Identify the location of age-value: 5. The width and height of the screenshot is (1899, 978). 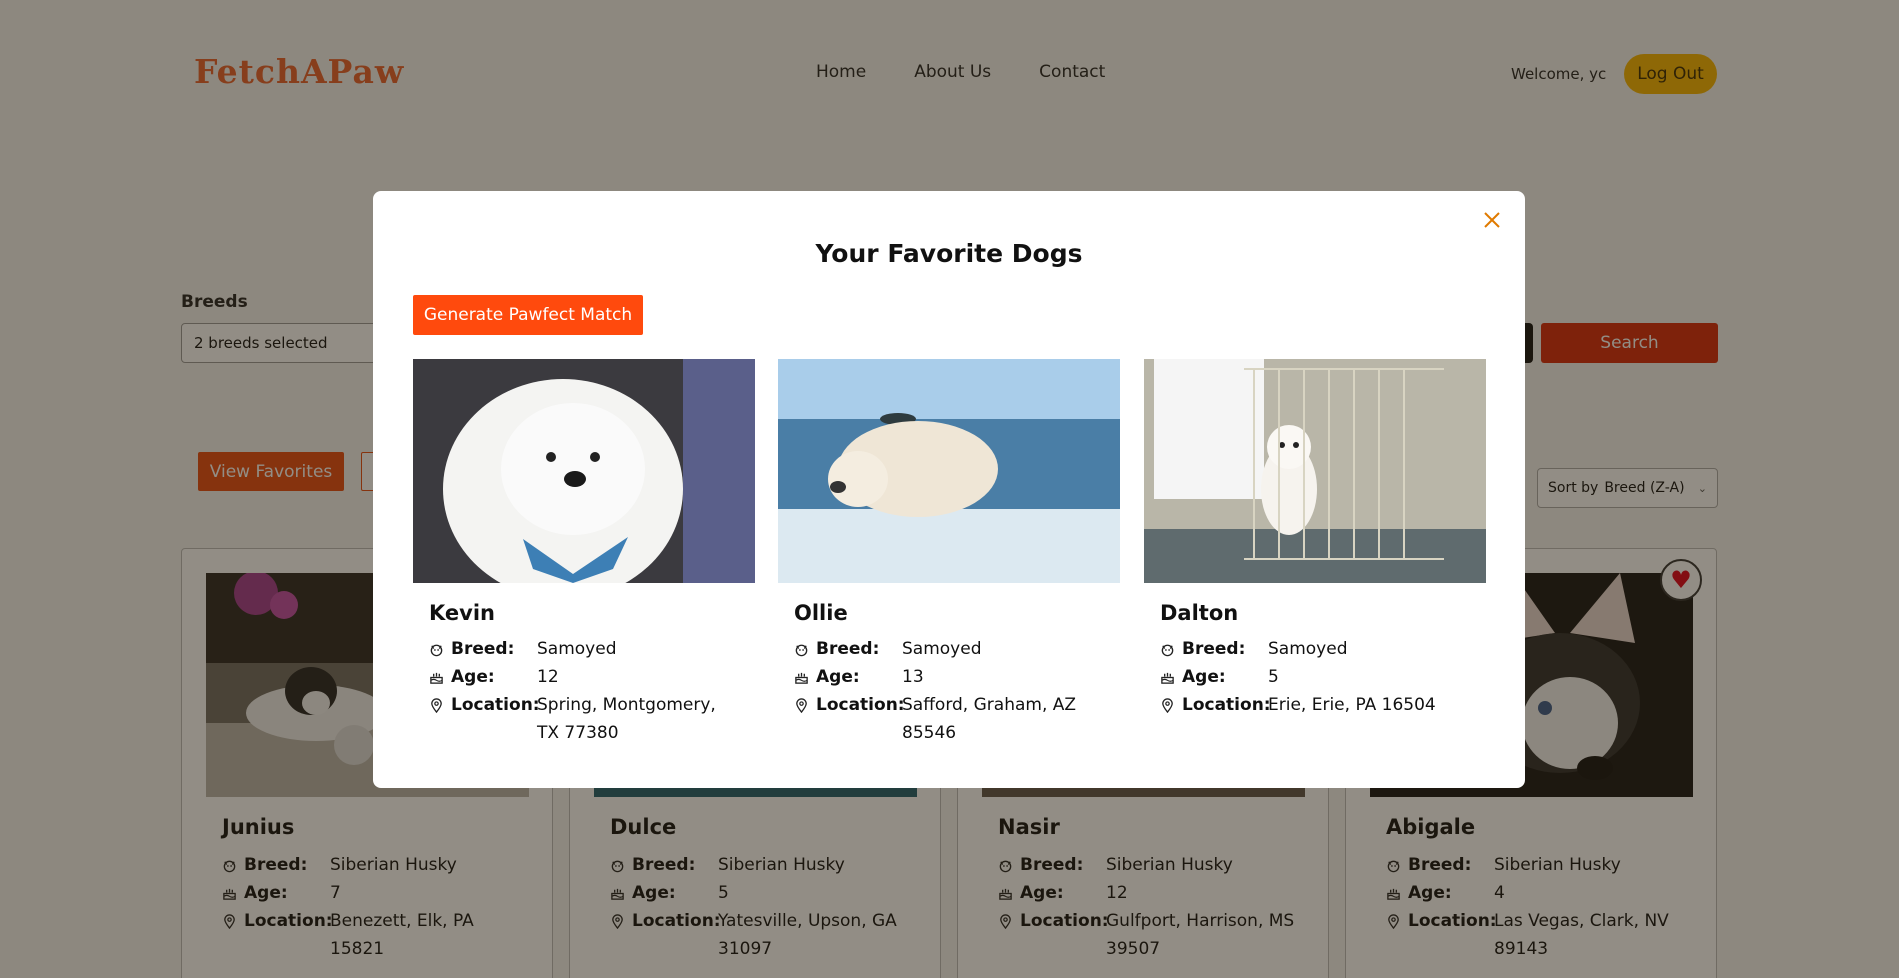
(1273, 677).